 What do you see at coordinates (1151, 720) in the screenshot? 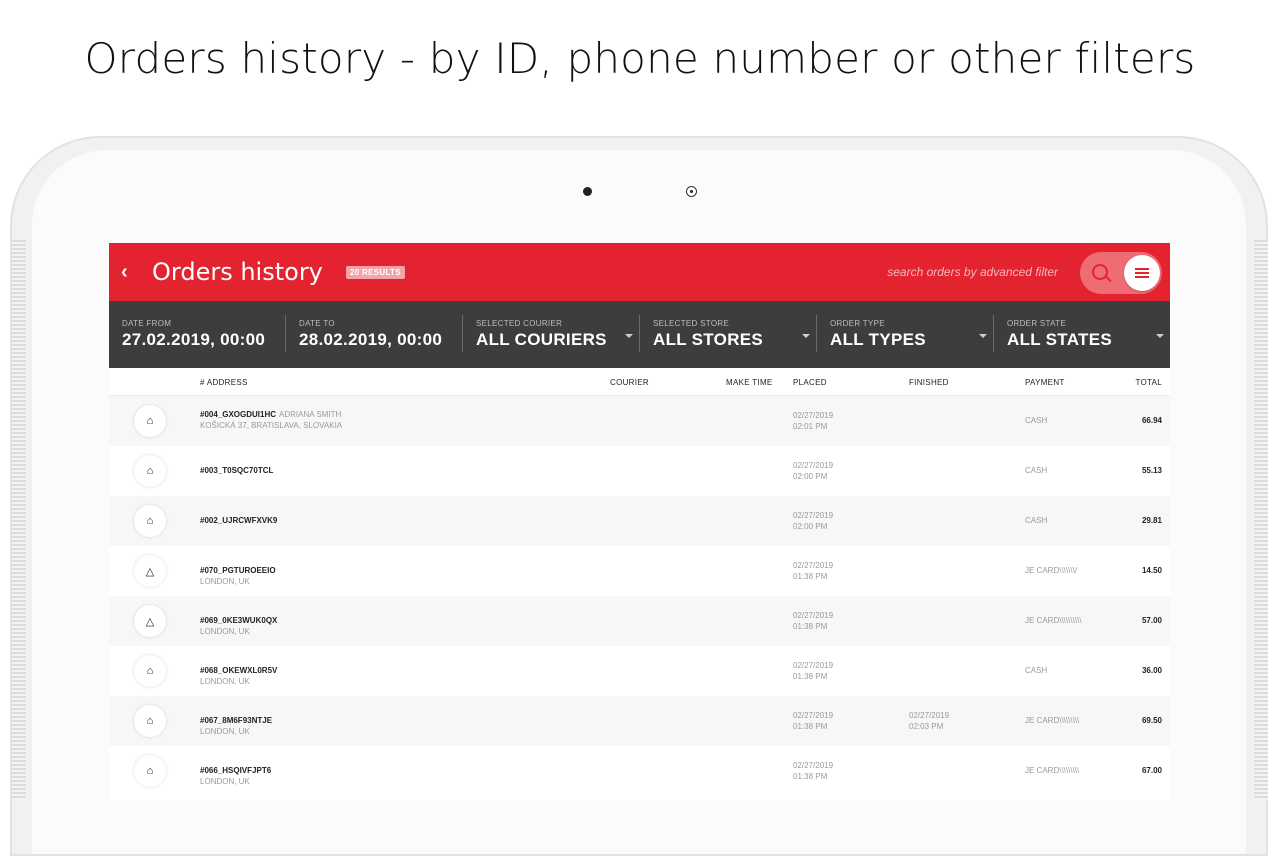
I see `order-total: 69.50` at bounding box center [1151, 720].